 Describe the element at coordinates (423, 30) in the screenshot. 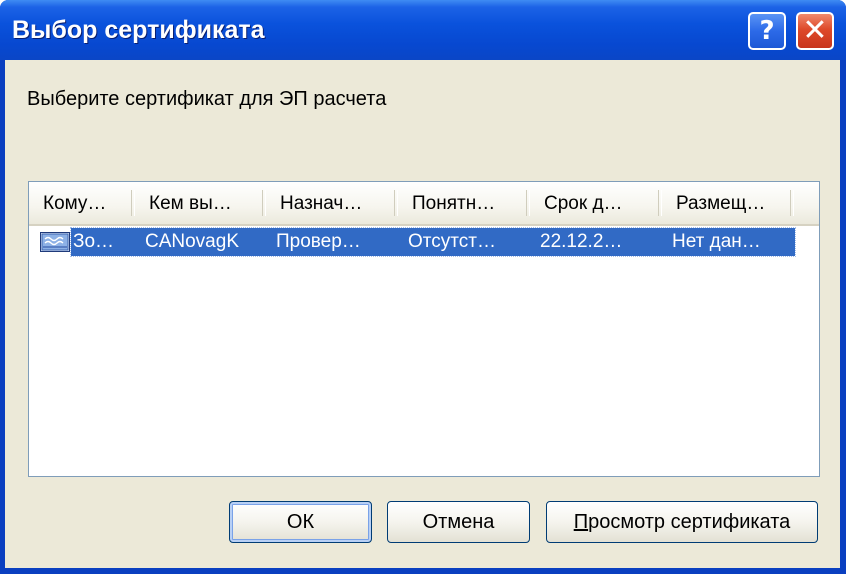

I see `title-bar: Выбор сертификата ? ✕` at that location.